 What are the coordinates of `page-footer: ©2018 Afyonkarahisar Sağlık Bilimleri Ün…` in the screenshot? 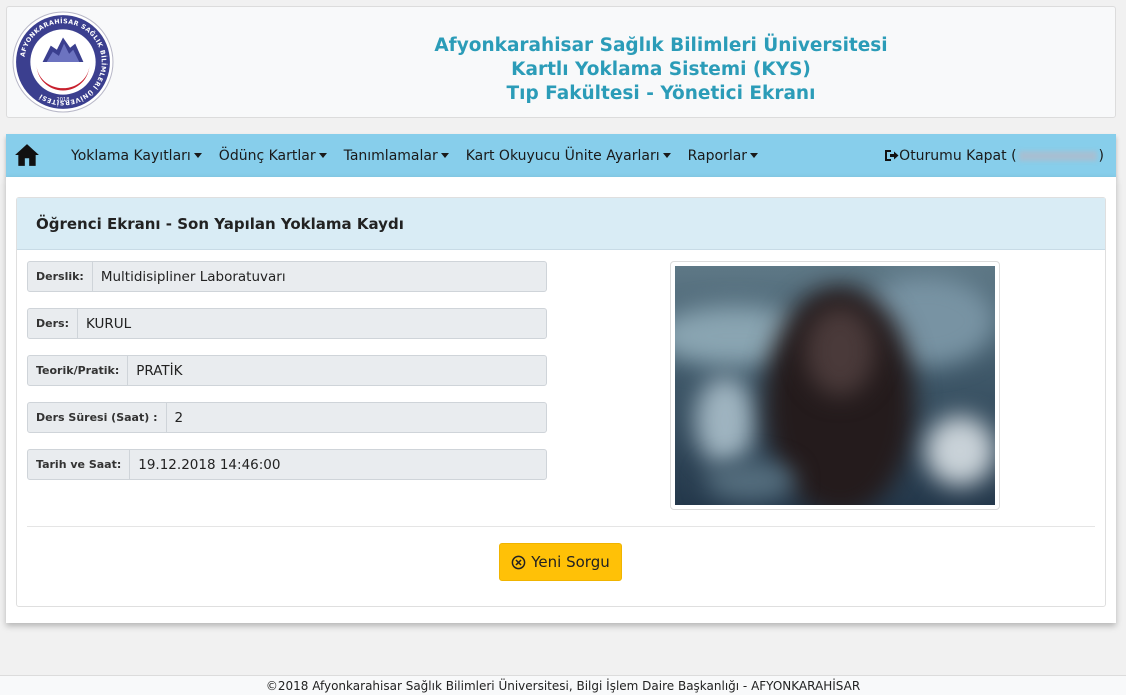 It's located at (563, 685).